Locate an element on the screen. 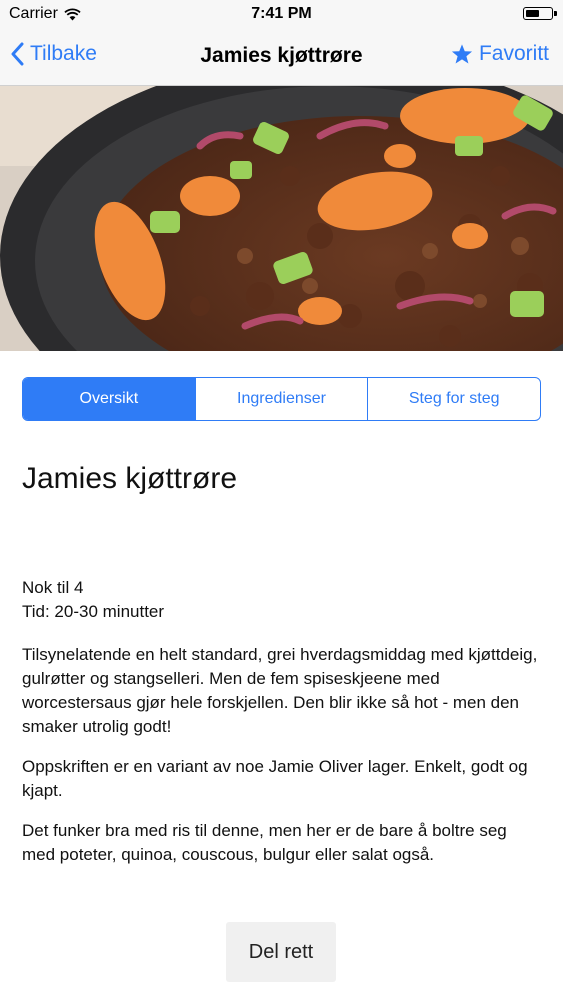 The width and height of the screenshot is (563, 1000). recipe-meta: Nok til 4 Tid: 20-30 minutter is located at coordinates (93, 600).